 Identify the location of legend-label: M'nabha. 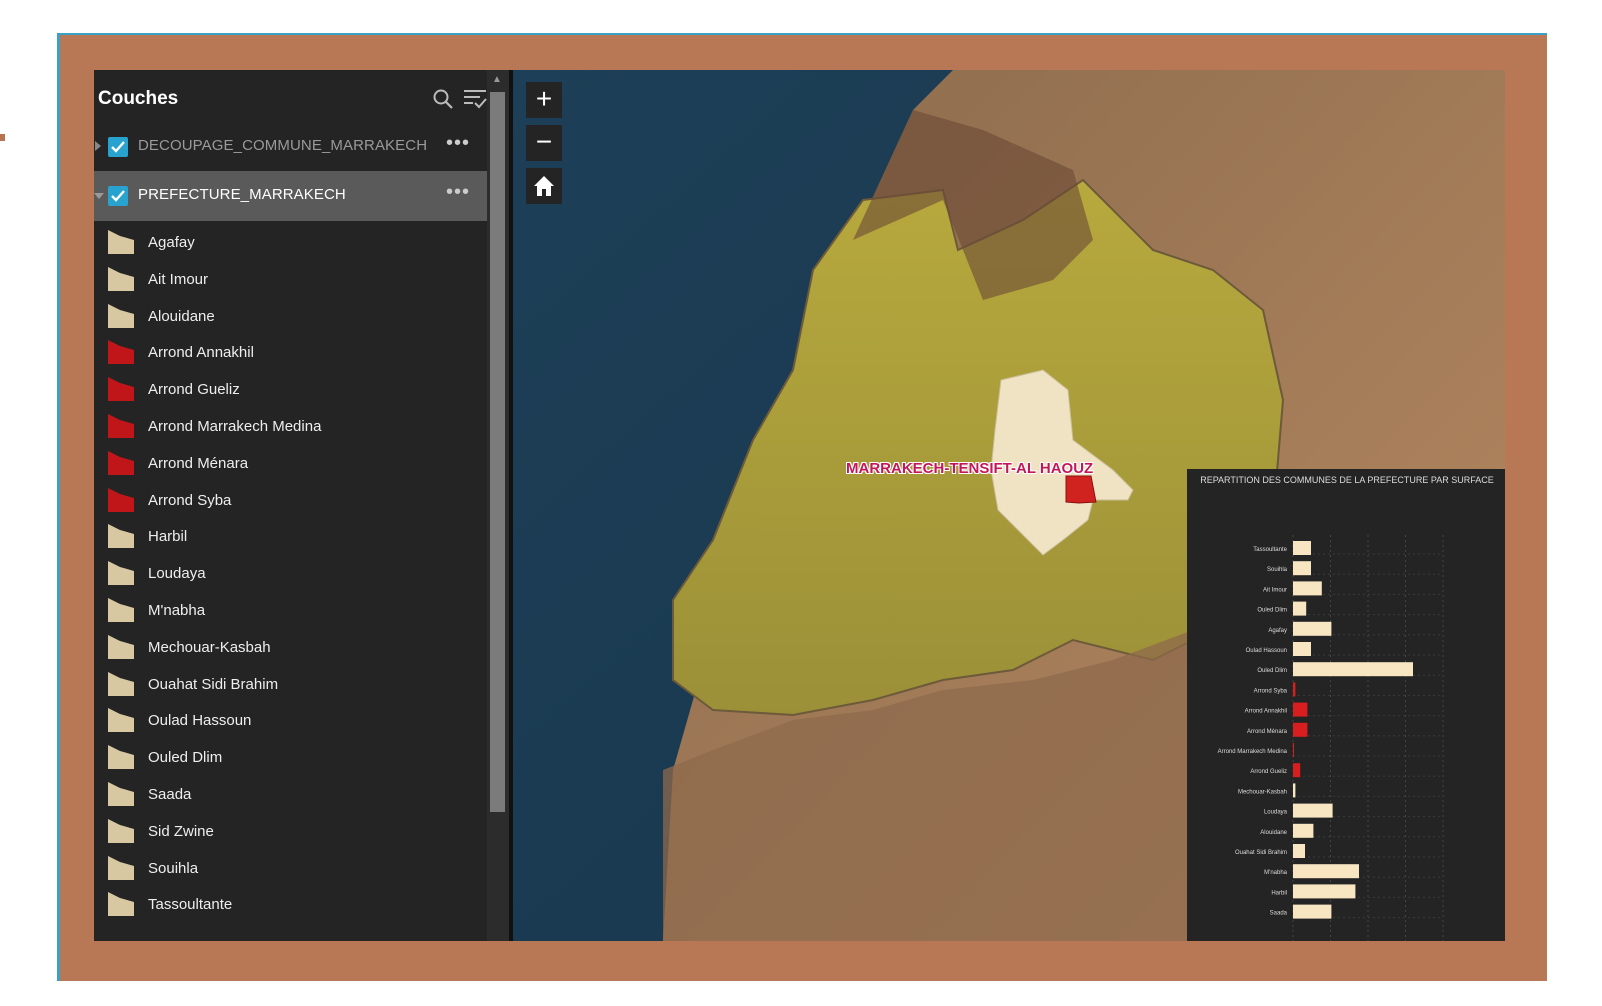
(177, 610).